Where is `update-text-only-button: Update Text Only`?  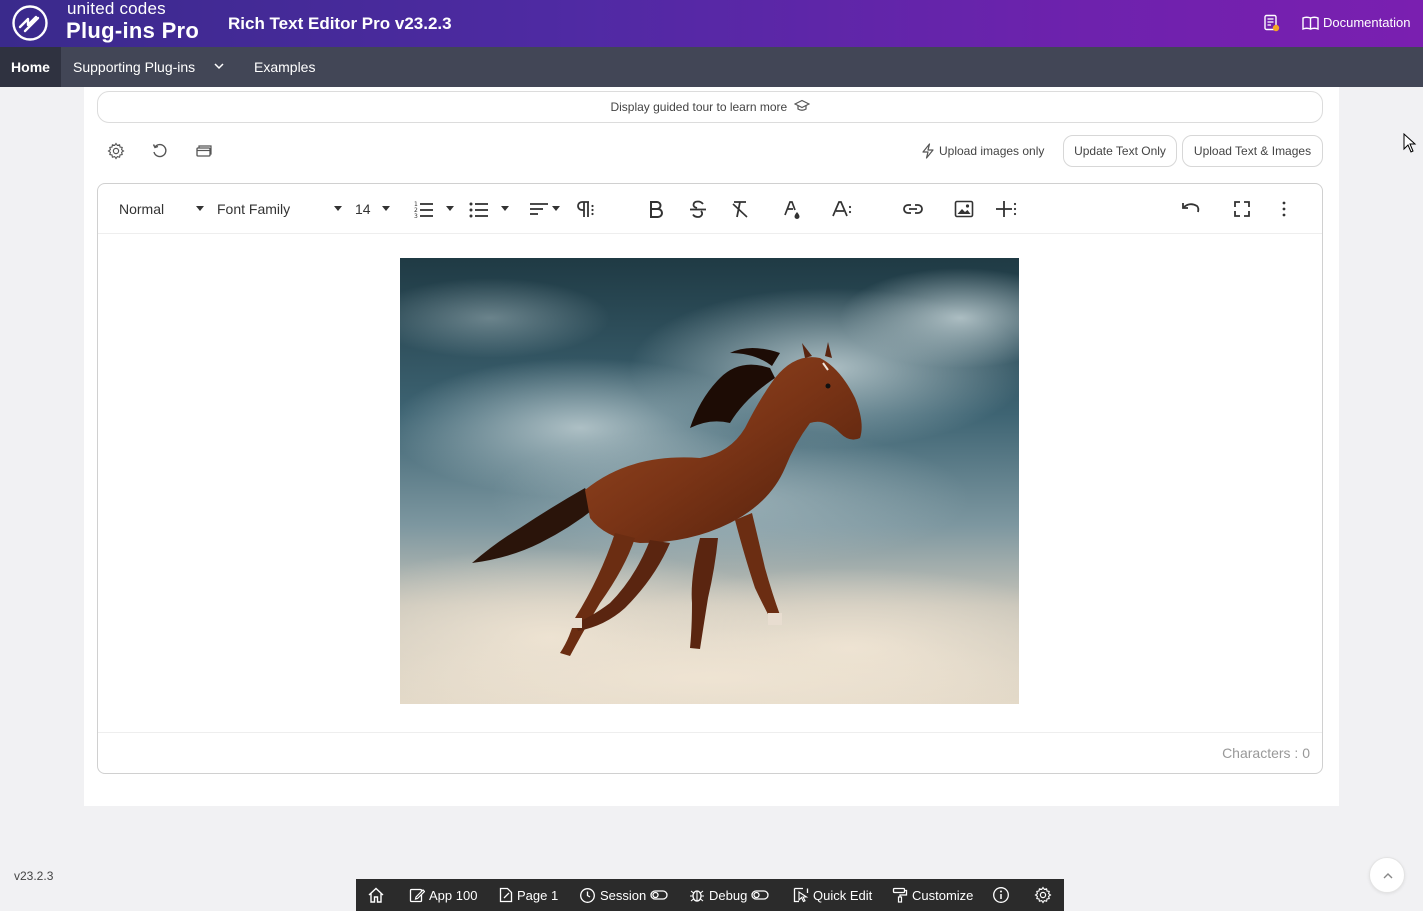
update-text-only-button: Update Text Only is located at coordinates (1120, 151).